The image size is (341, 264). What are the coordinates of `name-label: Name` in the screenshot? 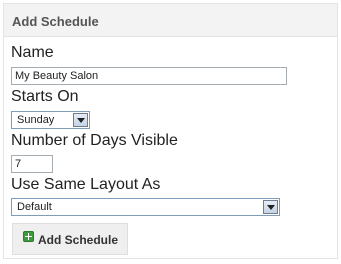 It's located at (32, 52).